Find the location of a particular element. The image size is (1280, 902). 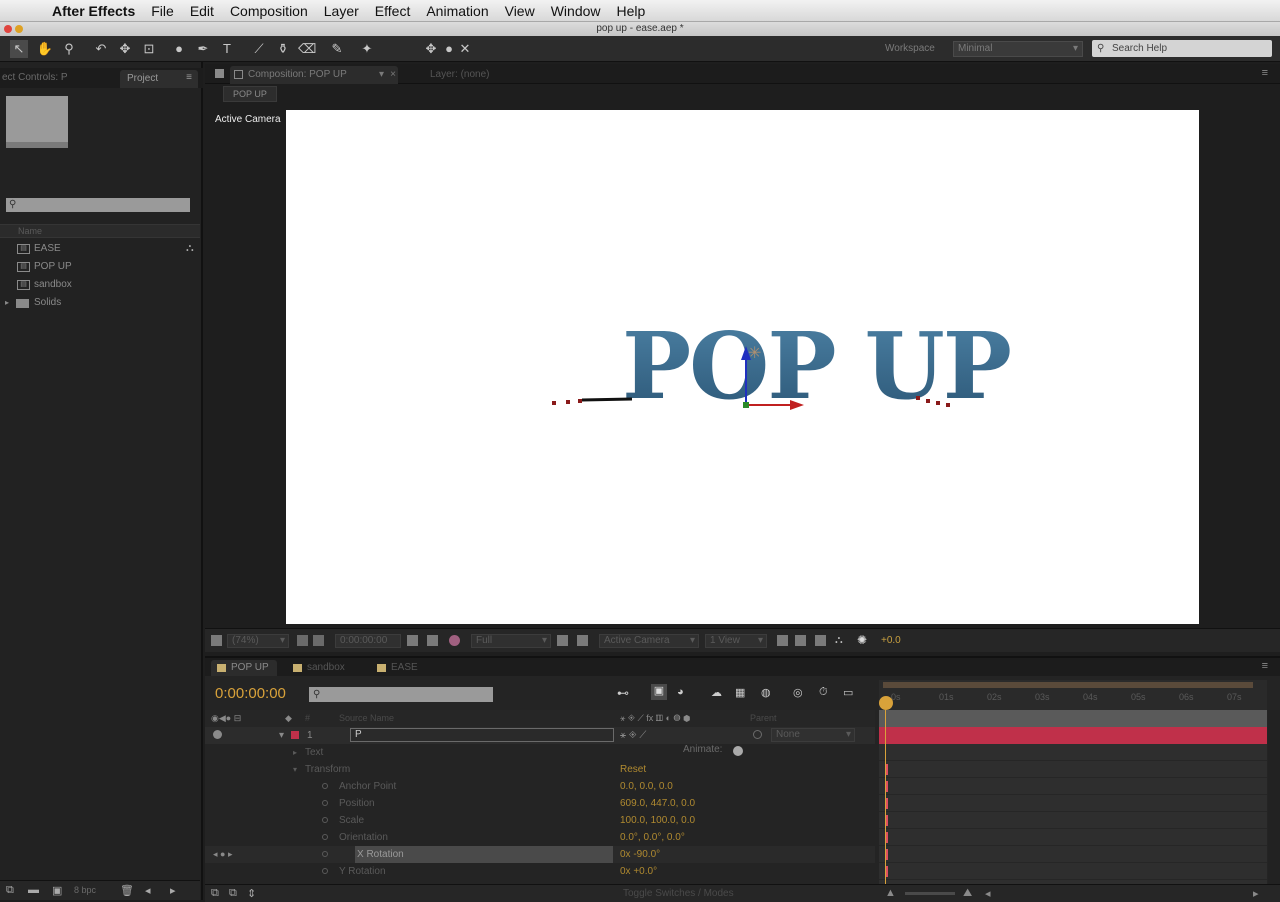

clone-stamp-tool-icon: ⚱ is located at coordinates (283, 49).